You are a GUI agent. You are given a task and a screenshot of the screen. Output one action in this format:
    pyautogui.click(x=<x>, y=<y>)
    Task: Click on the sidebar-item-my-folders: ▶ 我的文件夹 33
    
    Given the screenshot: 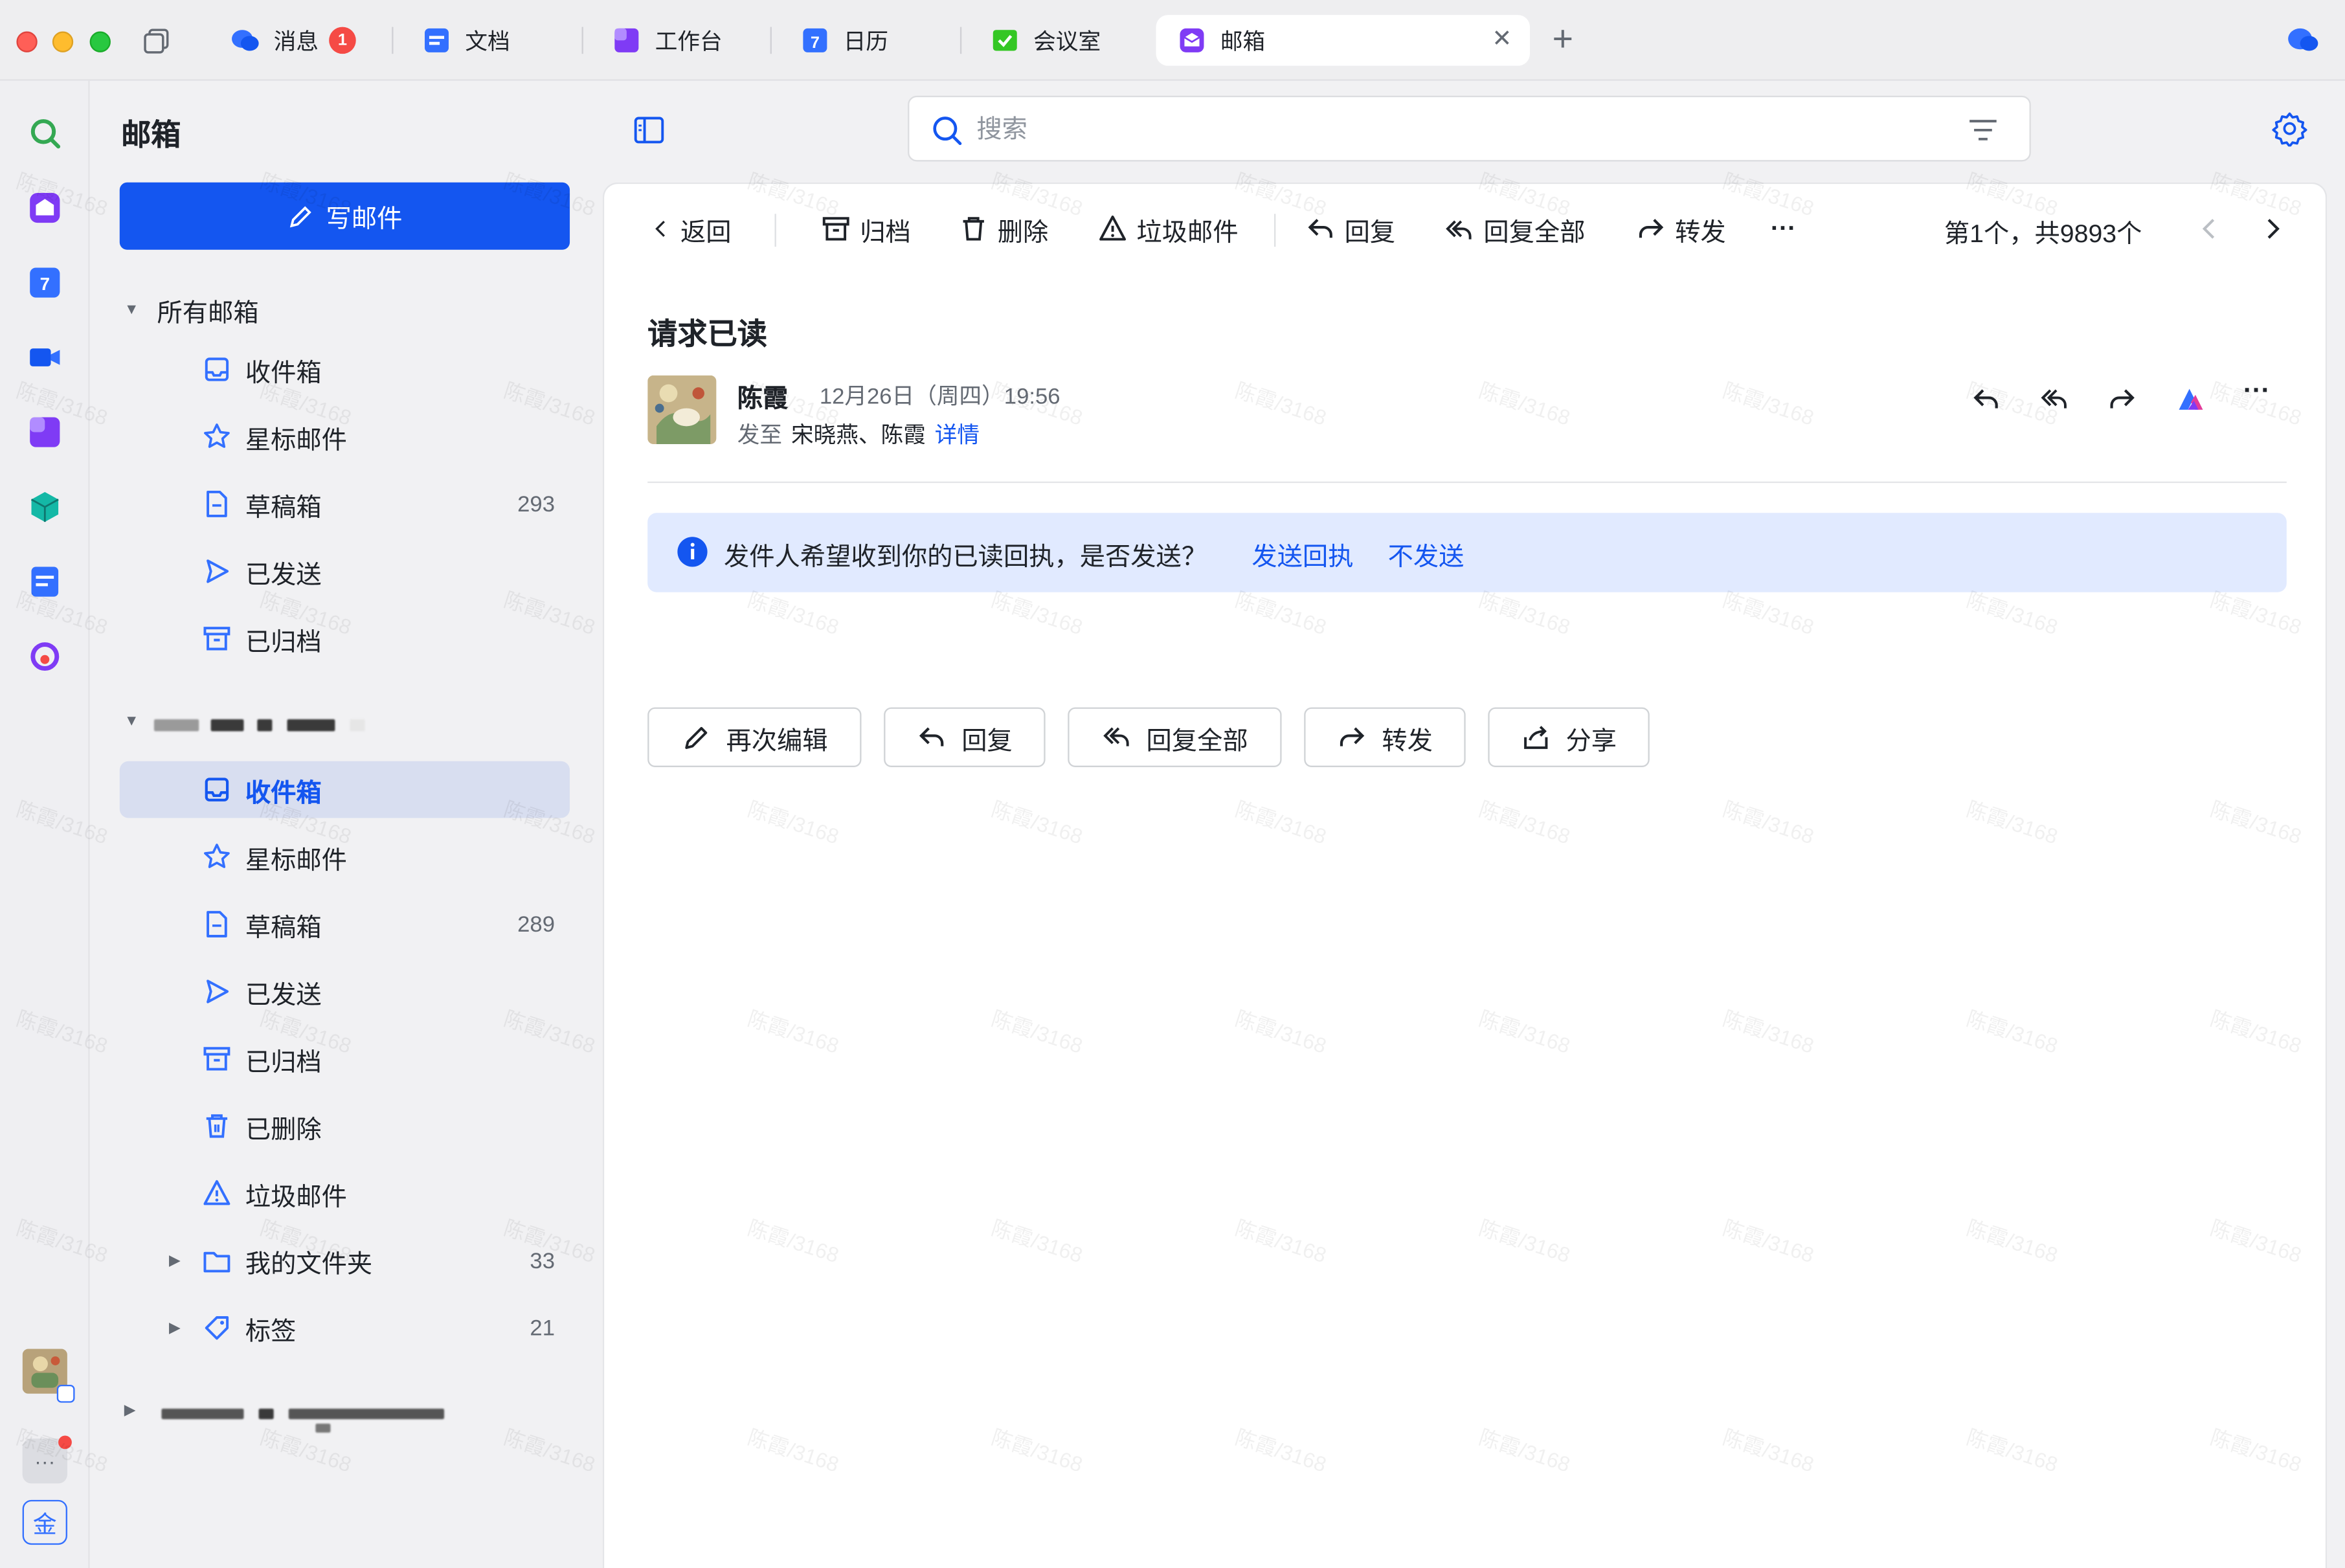 What is the action you would take?
    pyautogui.click(x=345, y=1260)
    